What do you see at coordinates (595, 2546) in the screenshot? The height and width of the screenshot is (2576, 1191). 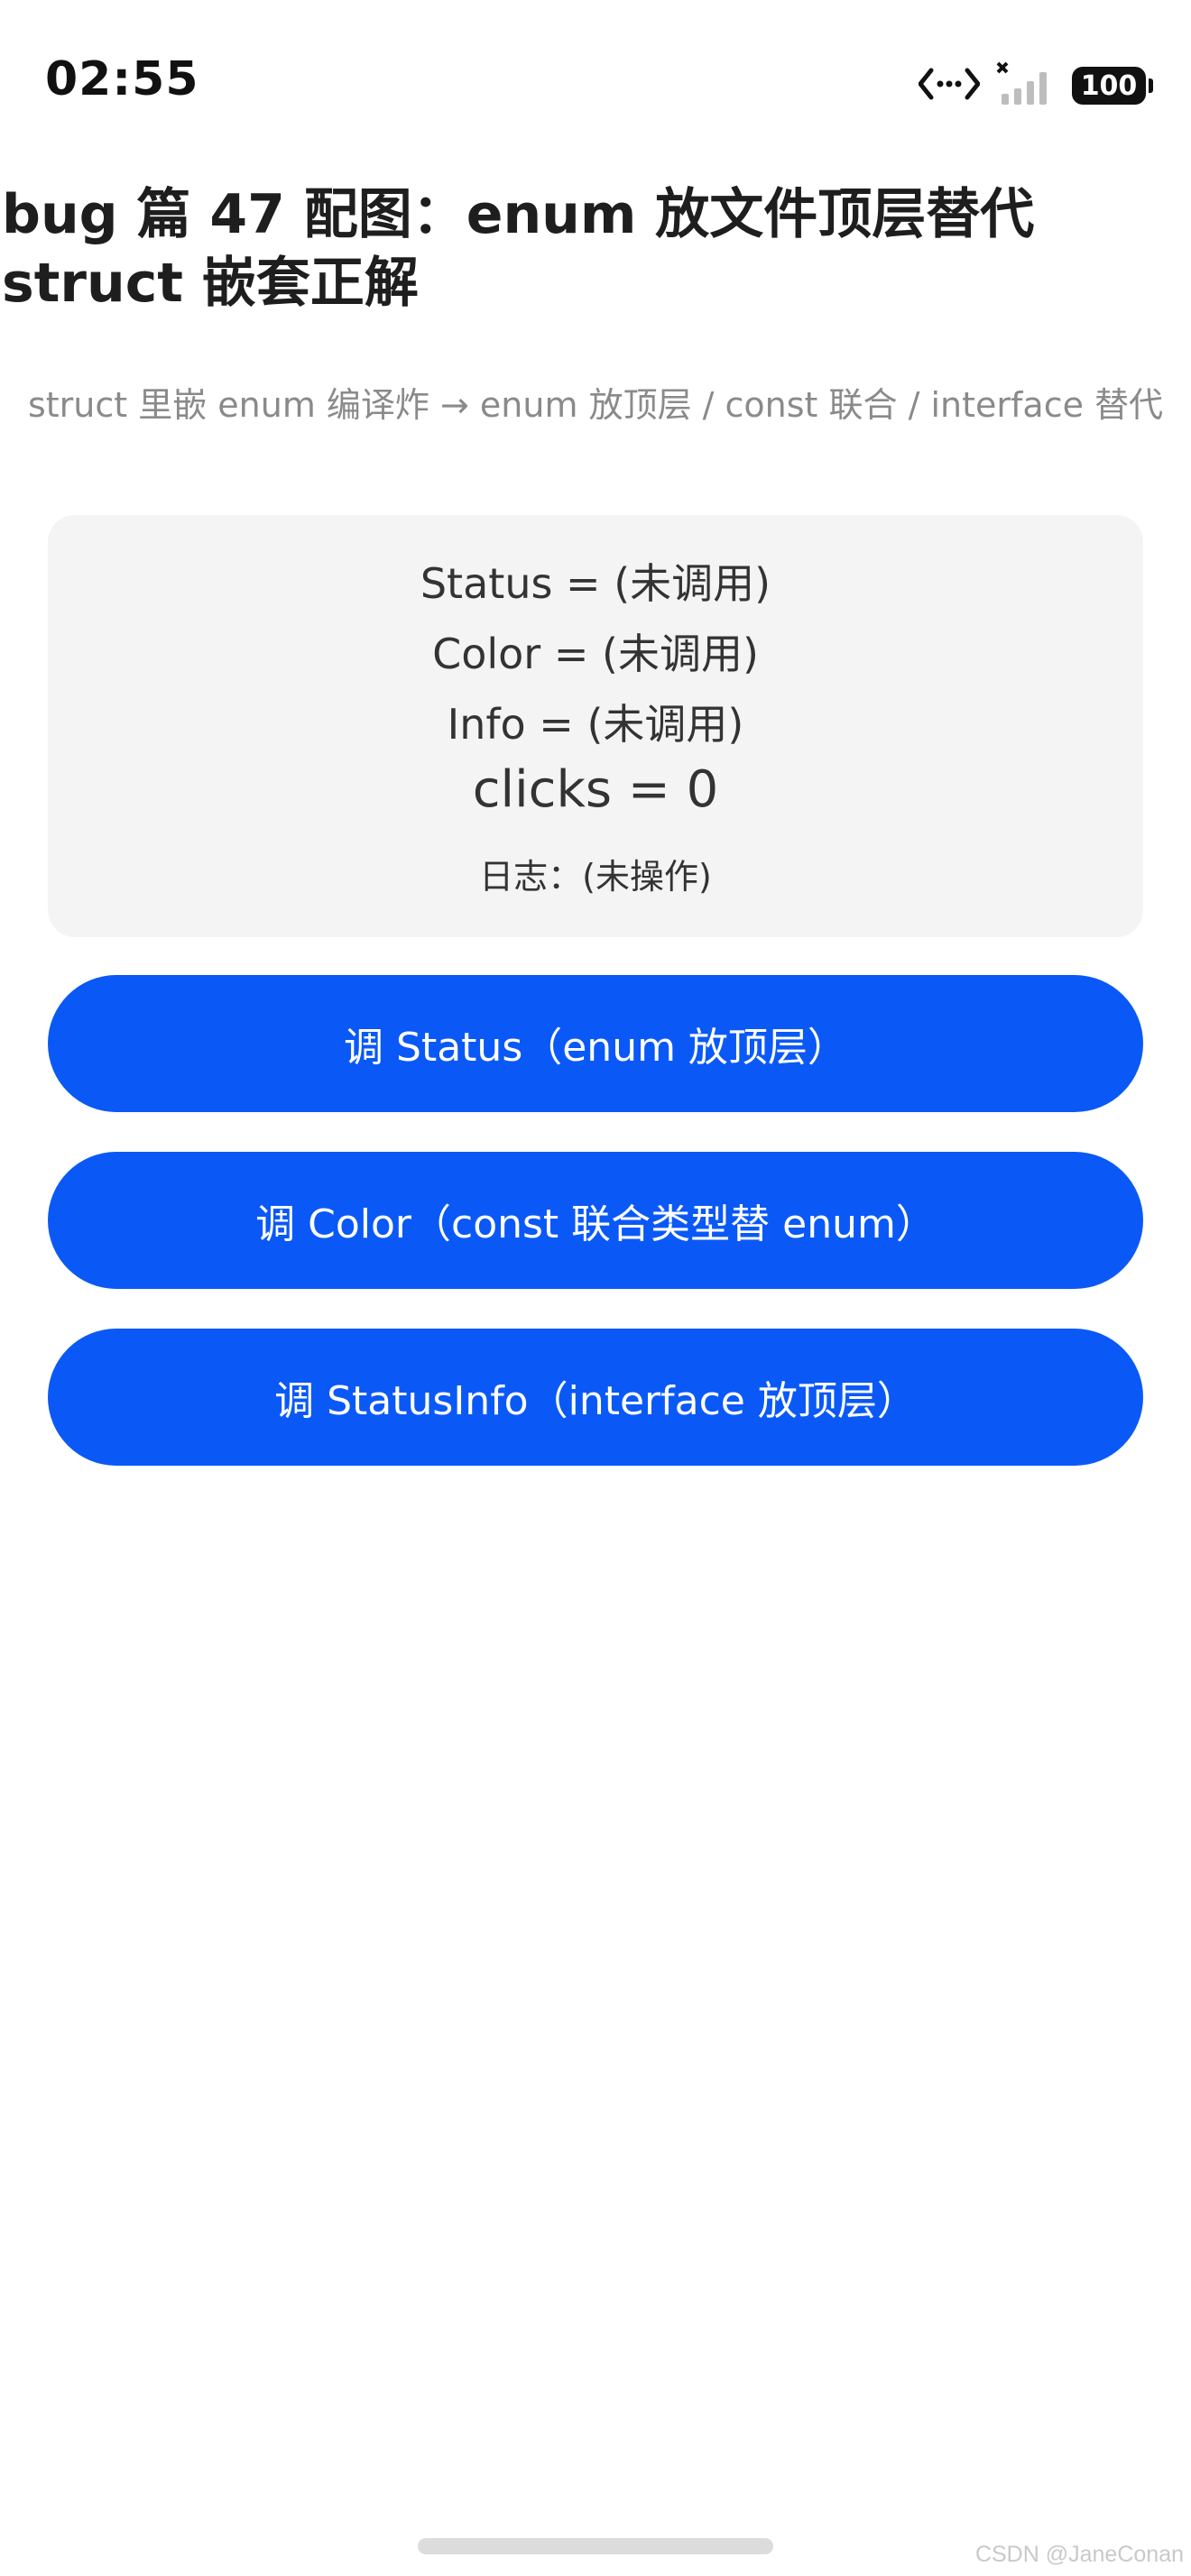 I see `home-indicator` at bounding box center [595, 2546].